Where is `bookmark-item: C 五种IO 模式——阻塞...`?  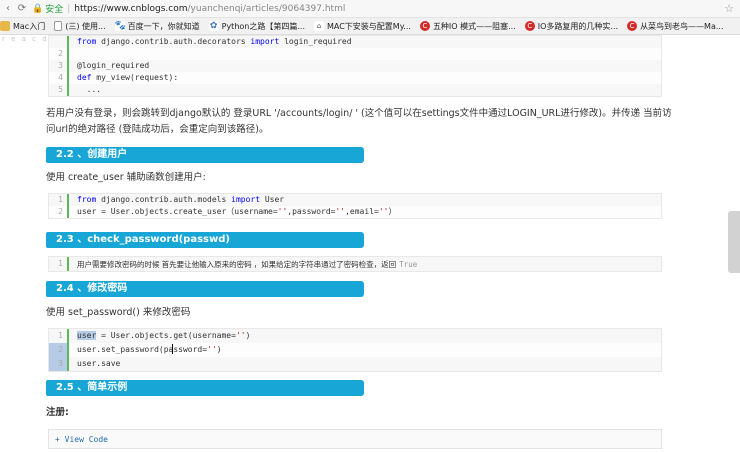 bookmark-item: C 五种IO 模式——阻塞... is located at coordinates (467, 26).